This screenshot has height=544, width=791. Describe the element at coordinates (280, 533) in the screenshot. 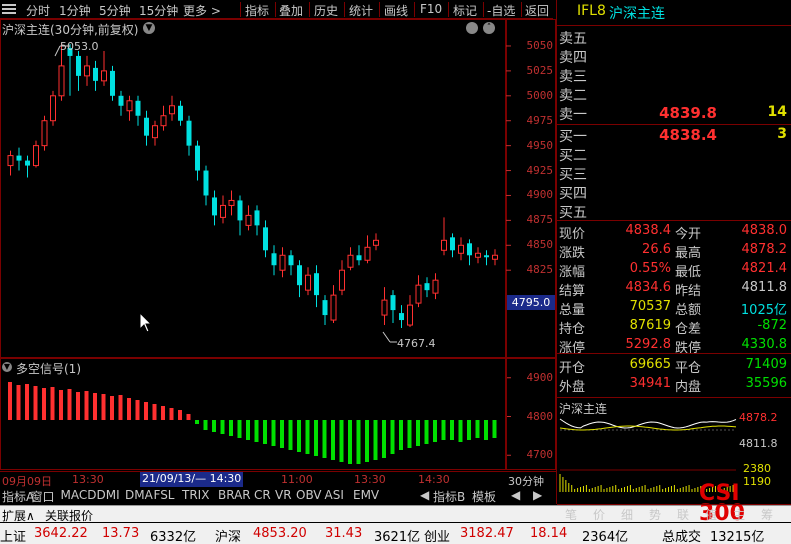

I see `ticker-value: 4853.20` at that location.